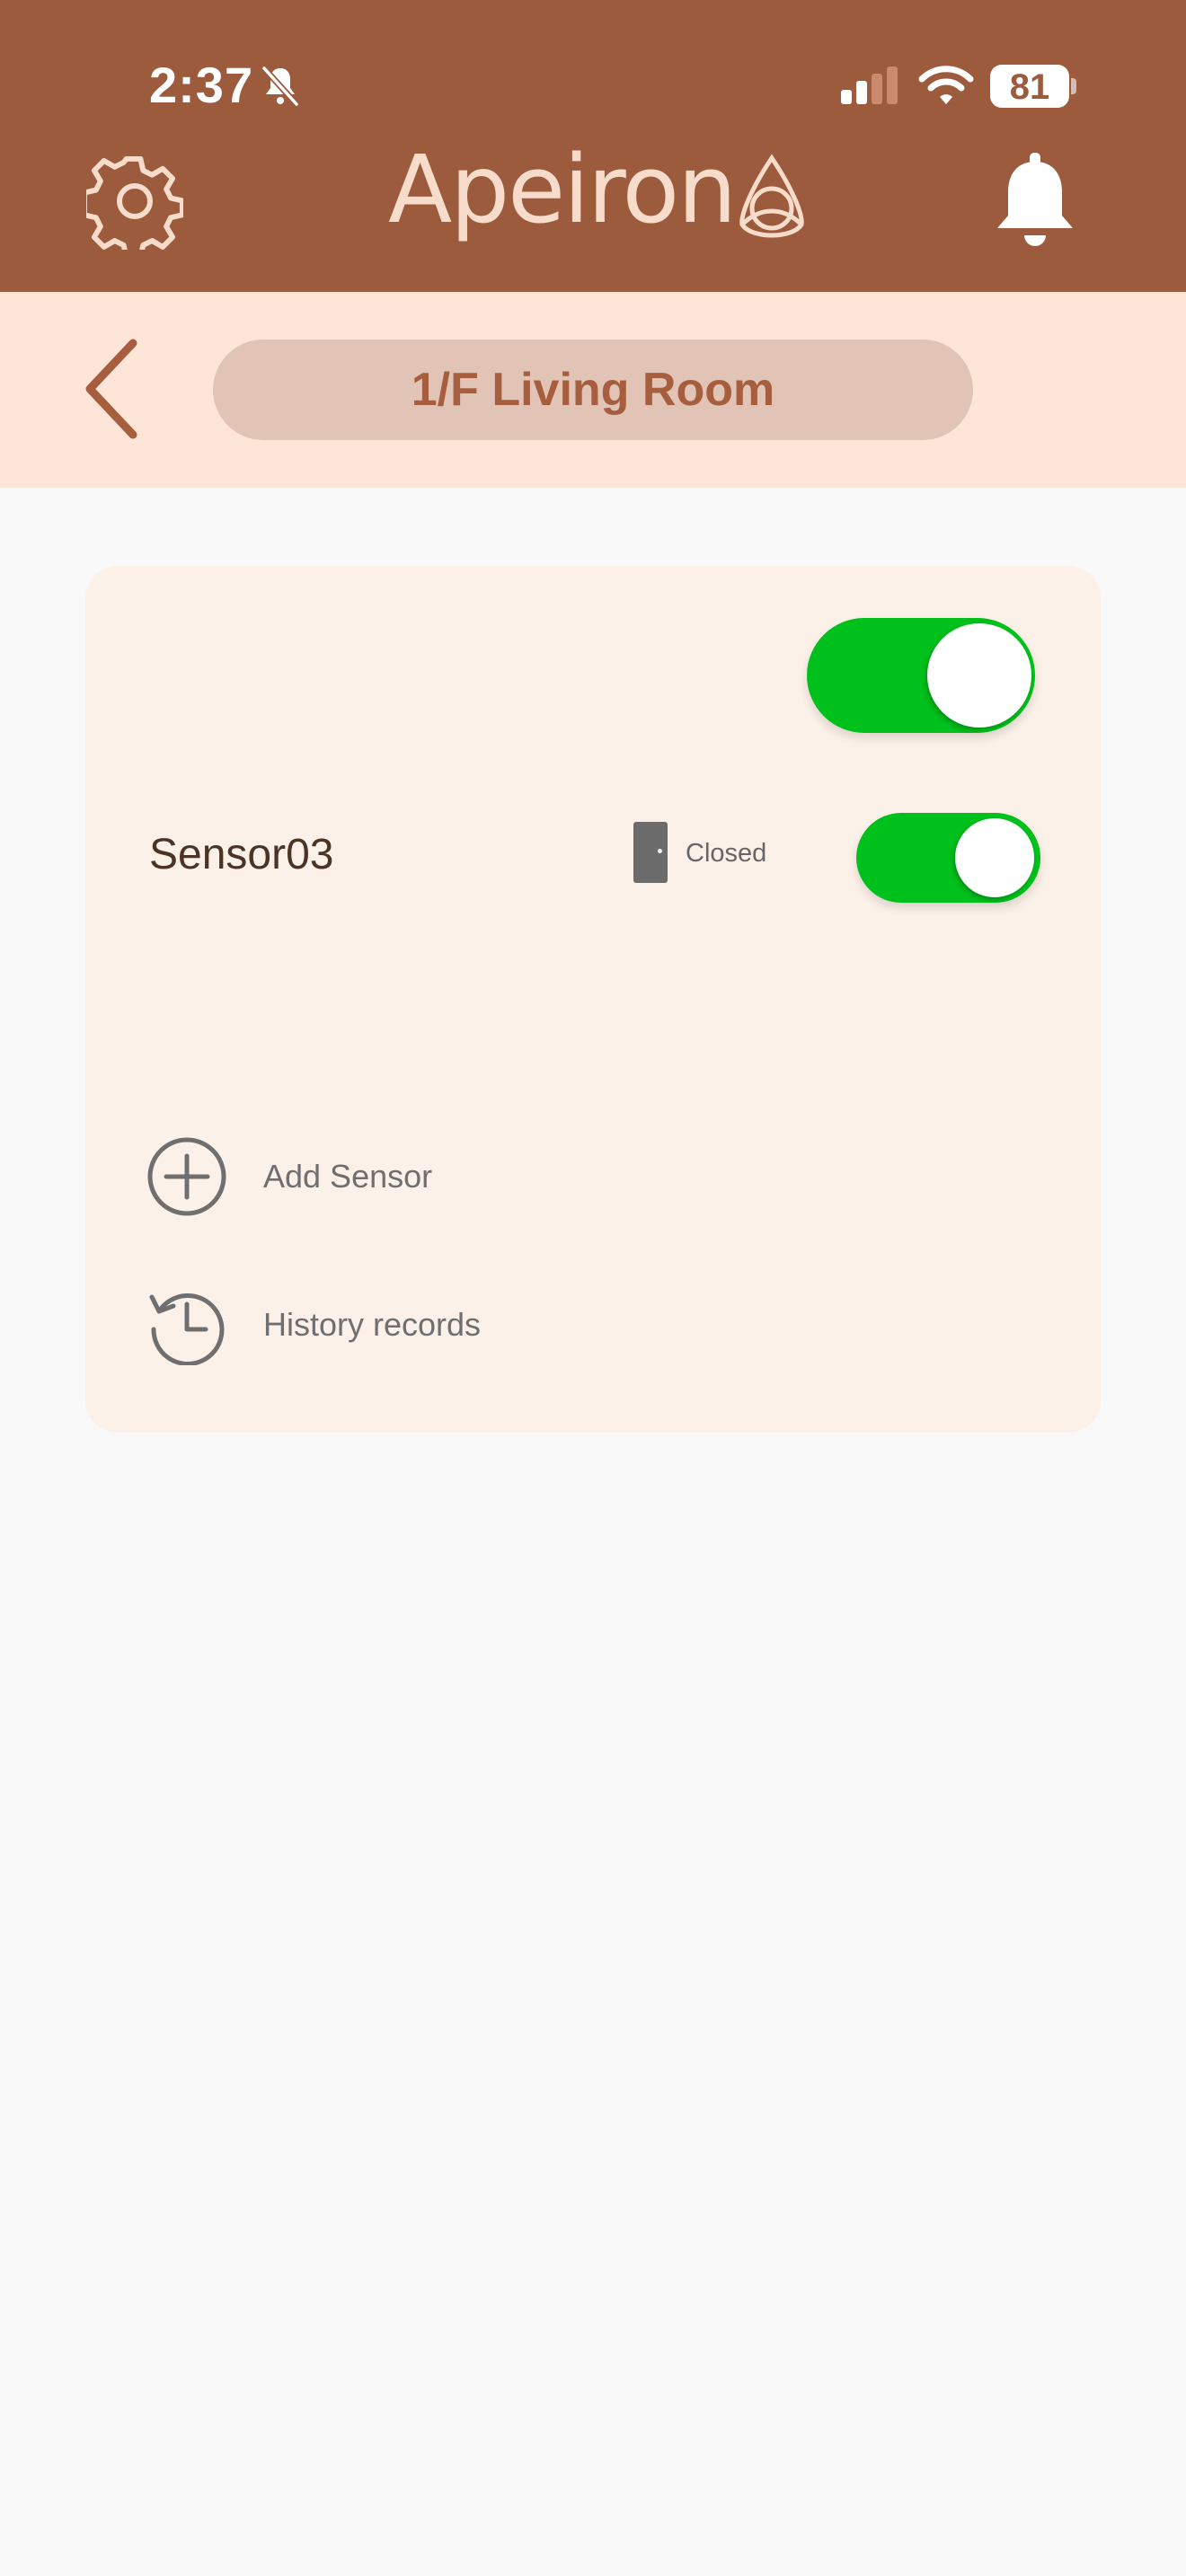  I want to click on sensor-name: Sensor03, so click(241, 854).